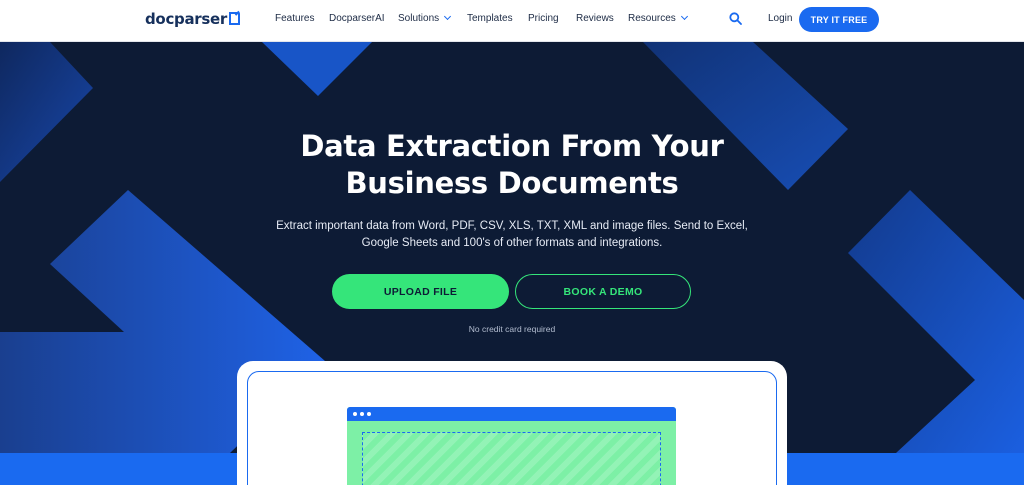 This screenshot has height=485, width=1024. What do you see at coordinates (512, 183) in the screenshot?
I see `hero-title-line-2: Business Documents` at bounding box center [512, 183].